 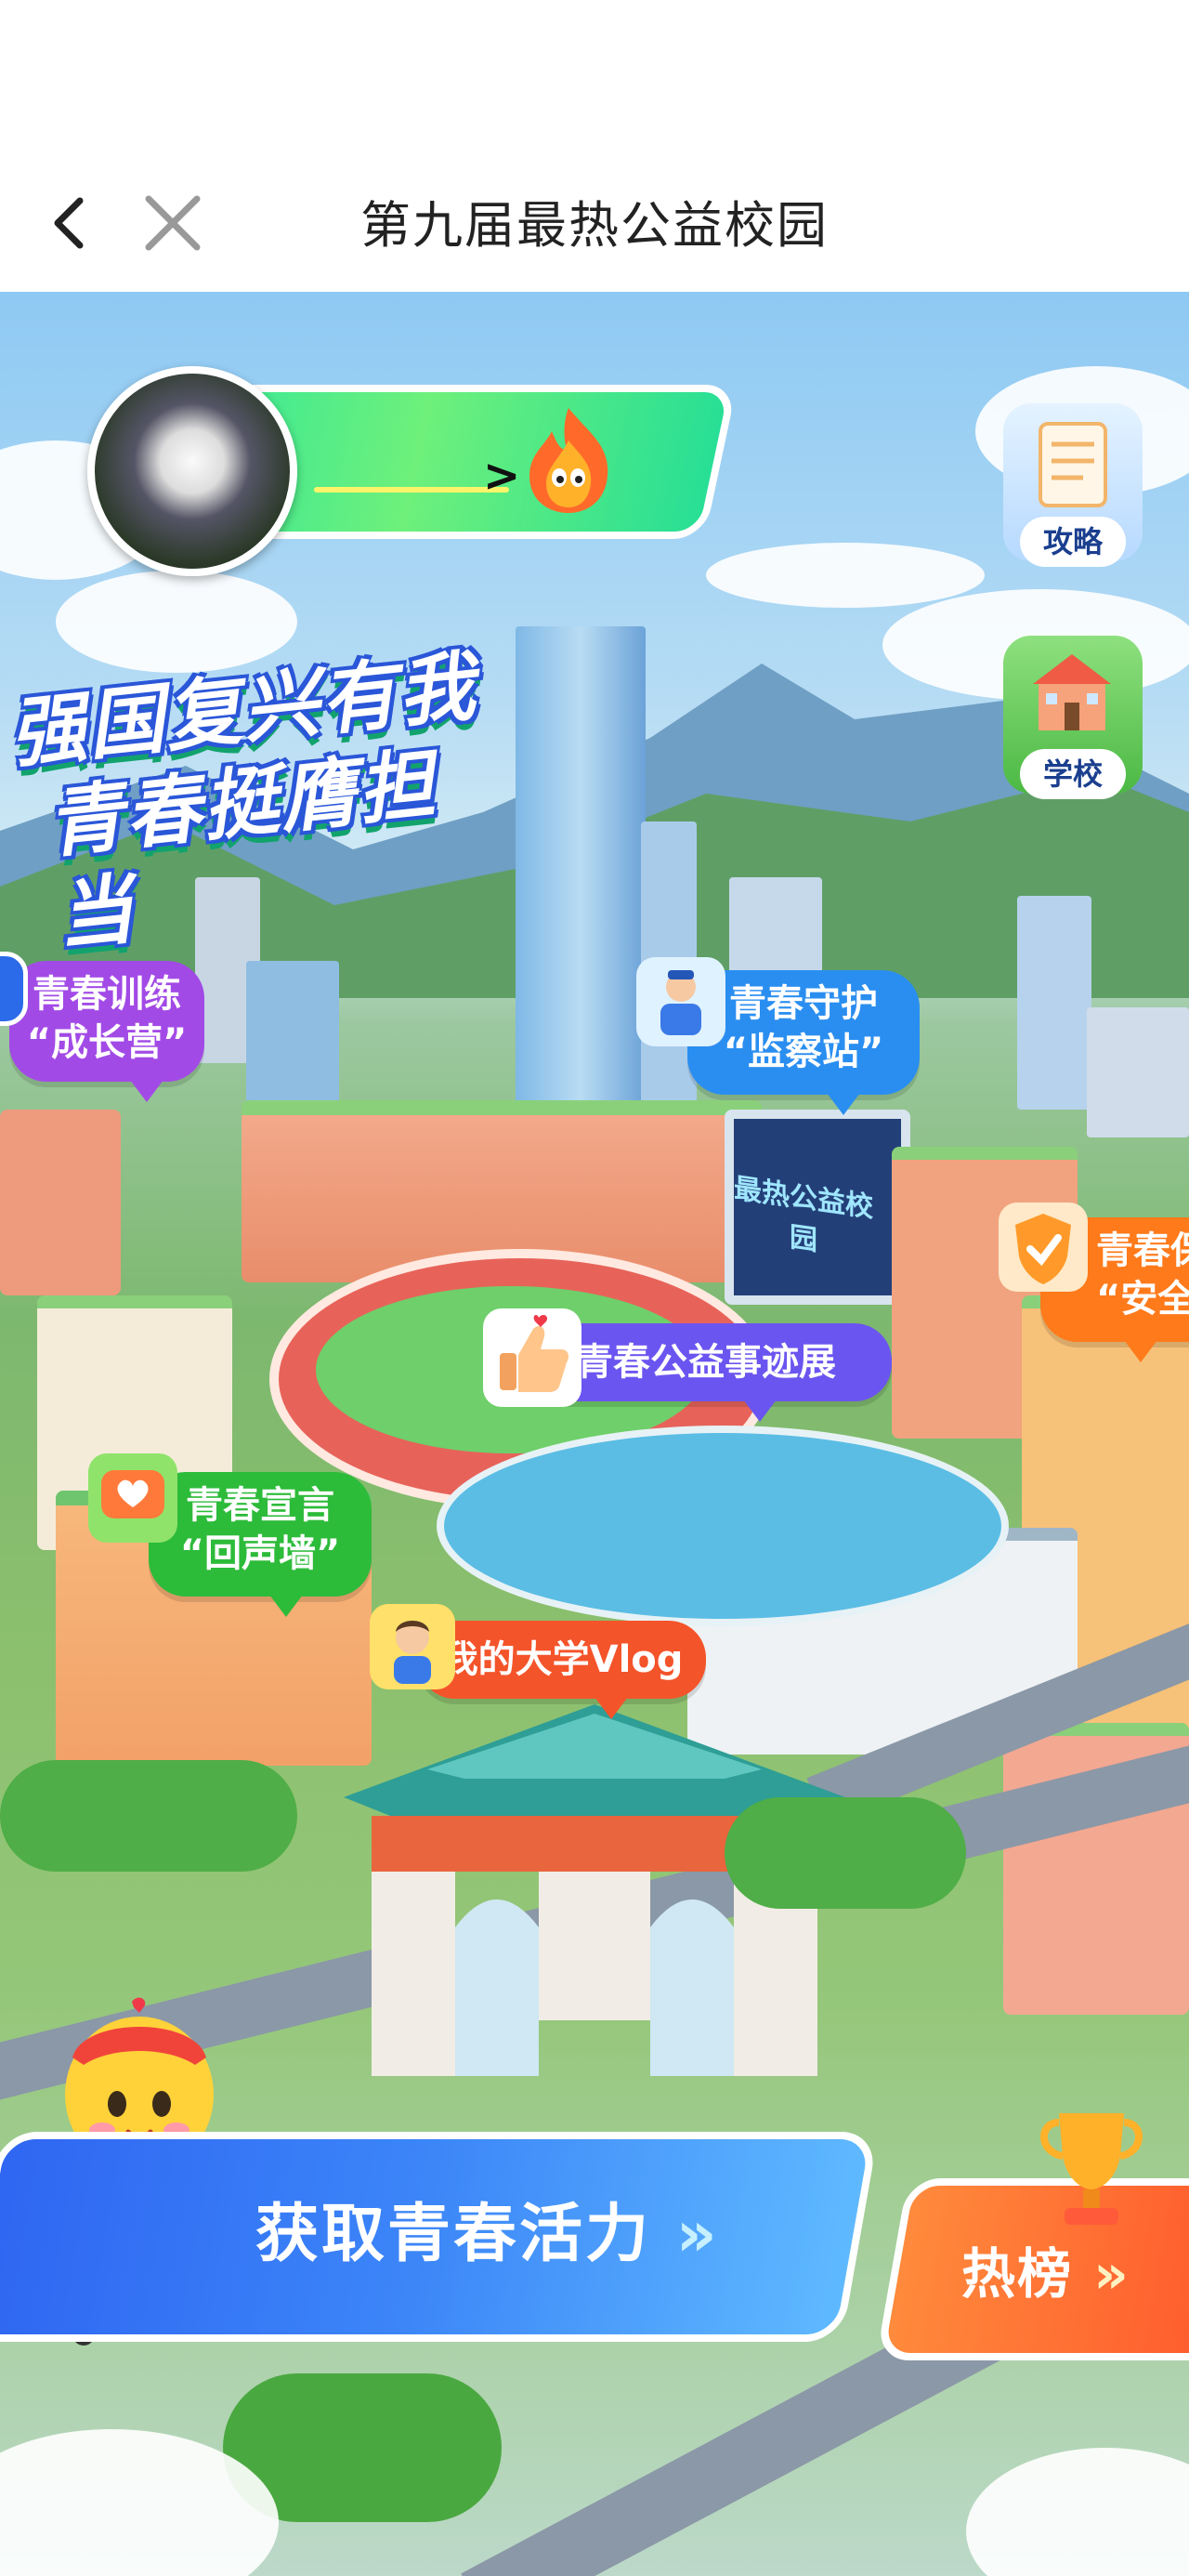 I want to click on shield-icon, so click(x=1043, y=1247).